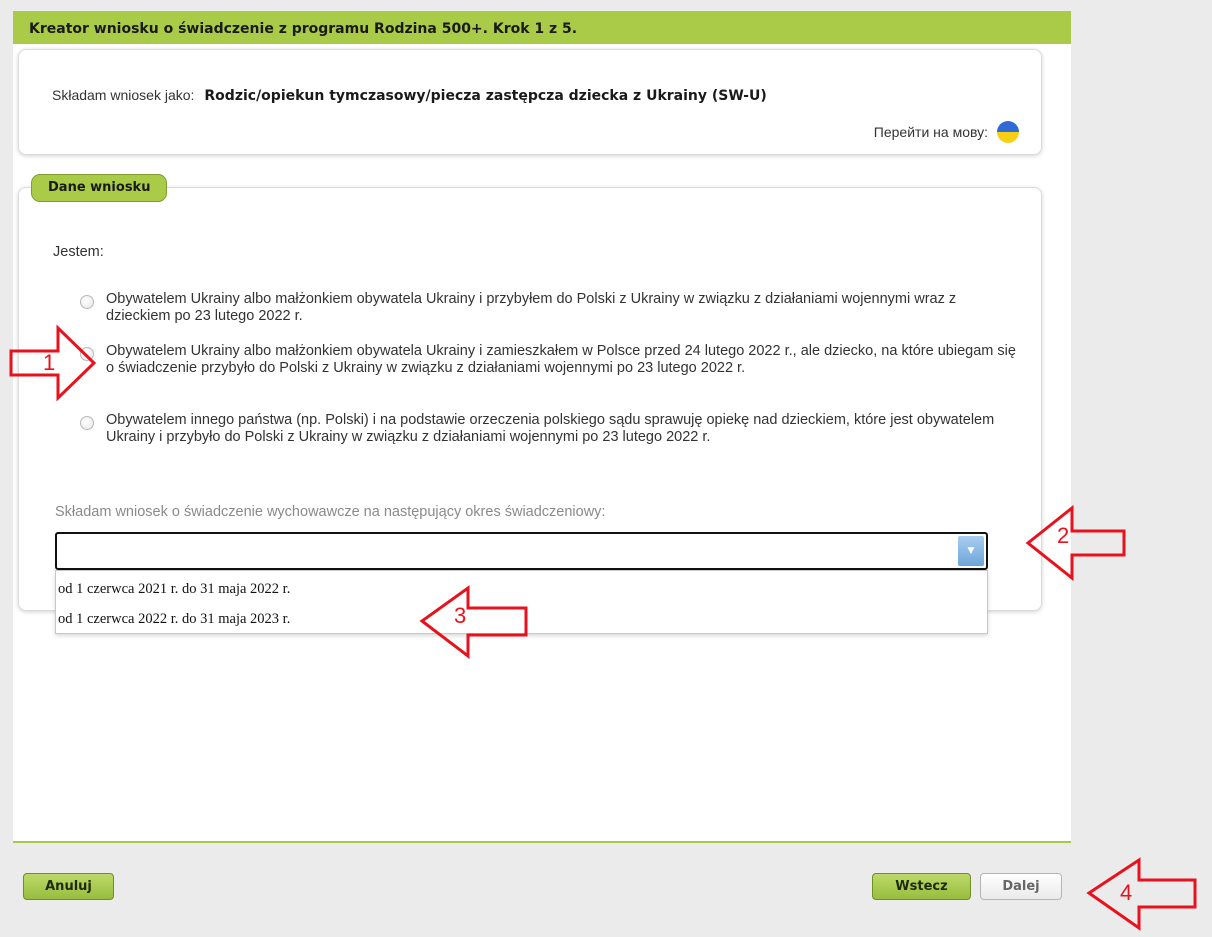 Image resolution: width=1212 pixels, height=937 pixels. I want to click on section-title: Dane wniosku, so click(99, 188).